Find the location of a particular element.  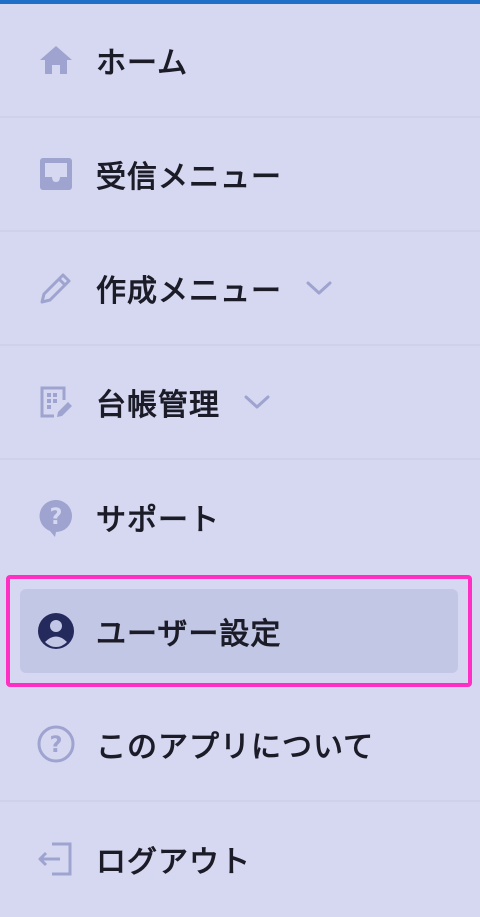

menu-item-create: 作成メニュー is located at coordinates (240, 289).